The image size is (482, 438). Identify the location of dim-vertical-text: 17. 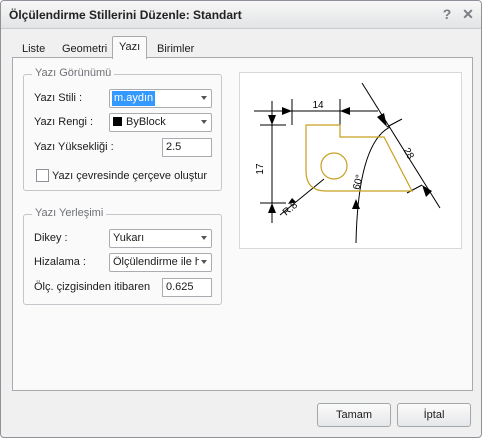
(260, 169).